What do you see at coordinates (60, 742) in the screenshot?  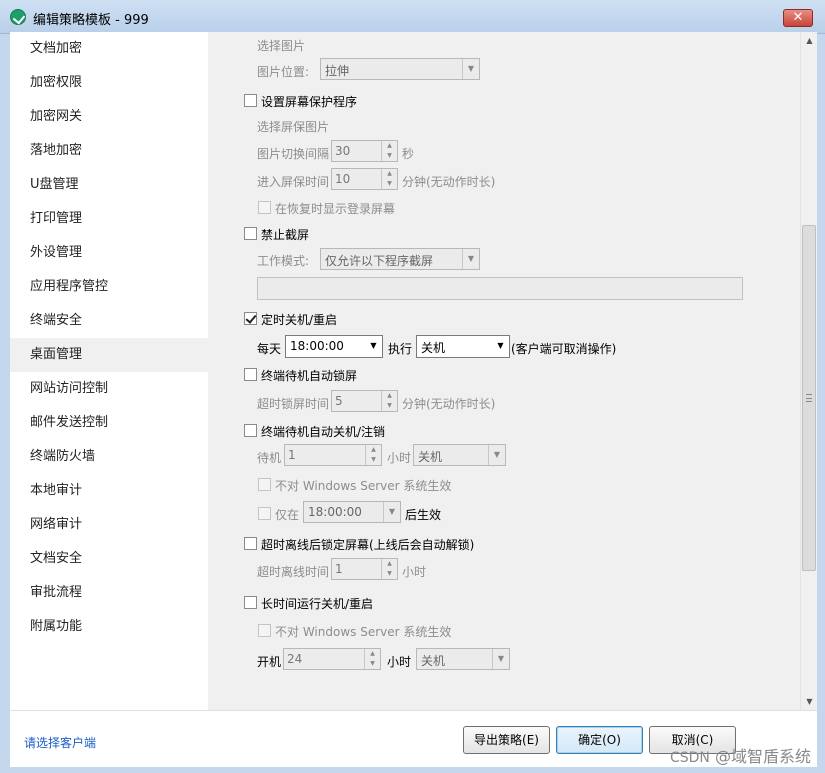 I see `select-client-link: 请选择客户端` at bounding box center [60, 742].